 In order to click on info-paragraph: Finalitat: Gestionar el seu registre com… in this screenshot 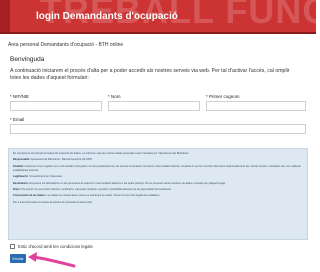, I will do `click(157, 168)`.